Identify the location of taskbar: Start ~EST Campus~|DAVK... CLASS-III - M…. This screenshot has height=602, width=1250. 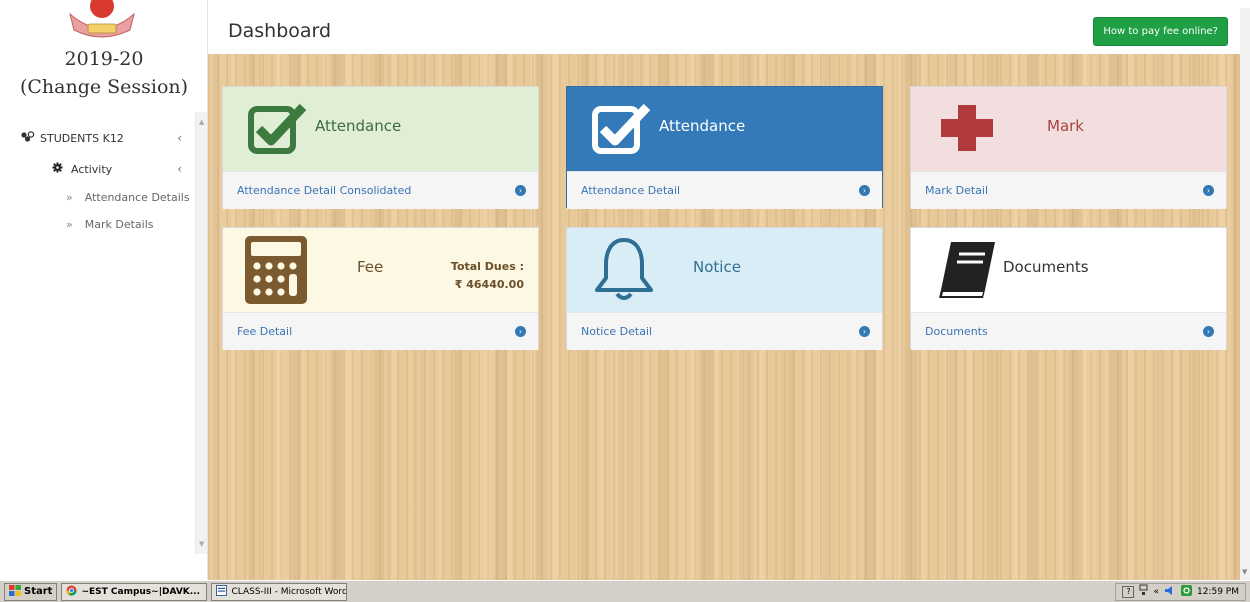
(625, 591).